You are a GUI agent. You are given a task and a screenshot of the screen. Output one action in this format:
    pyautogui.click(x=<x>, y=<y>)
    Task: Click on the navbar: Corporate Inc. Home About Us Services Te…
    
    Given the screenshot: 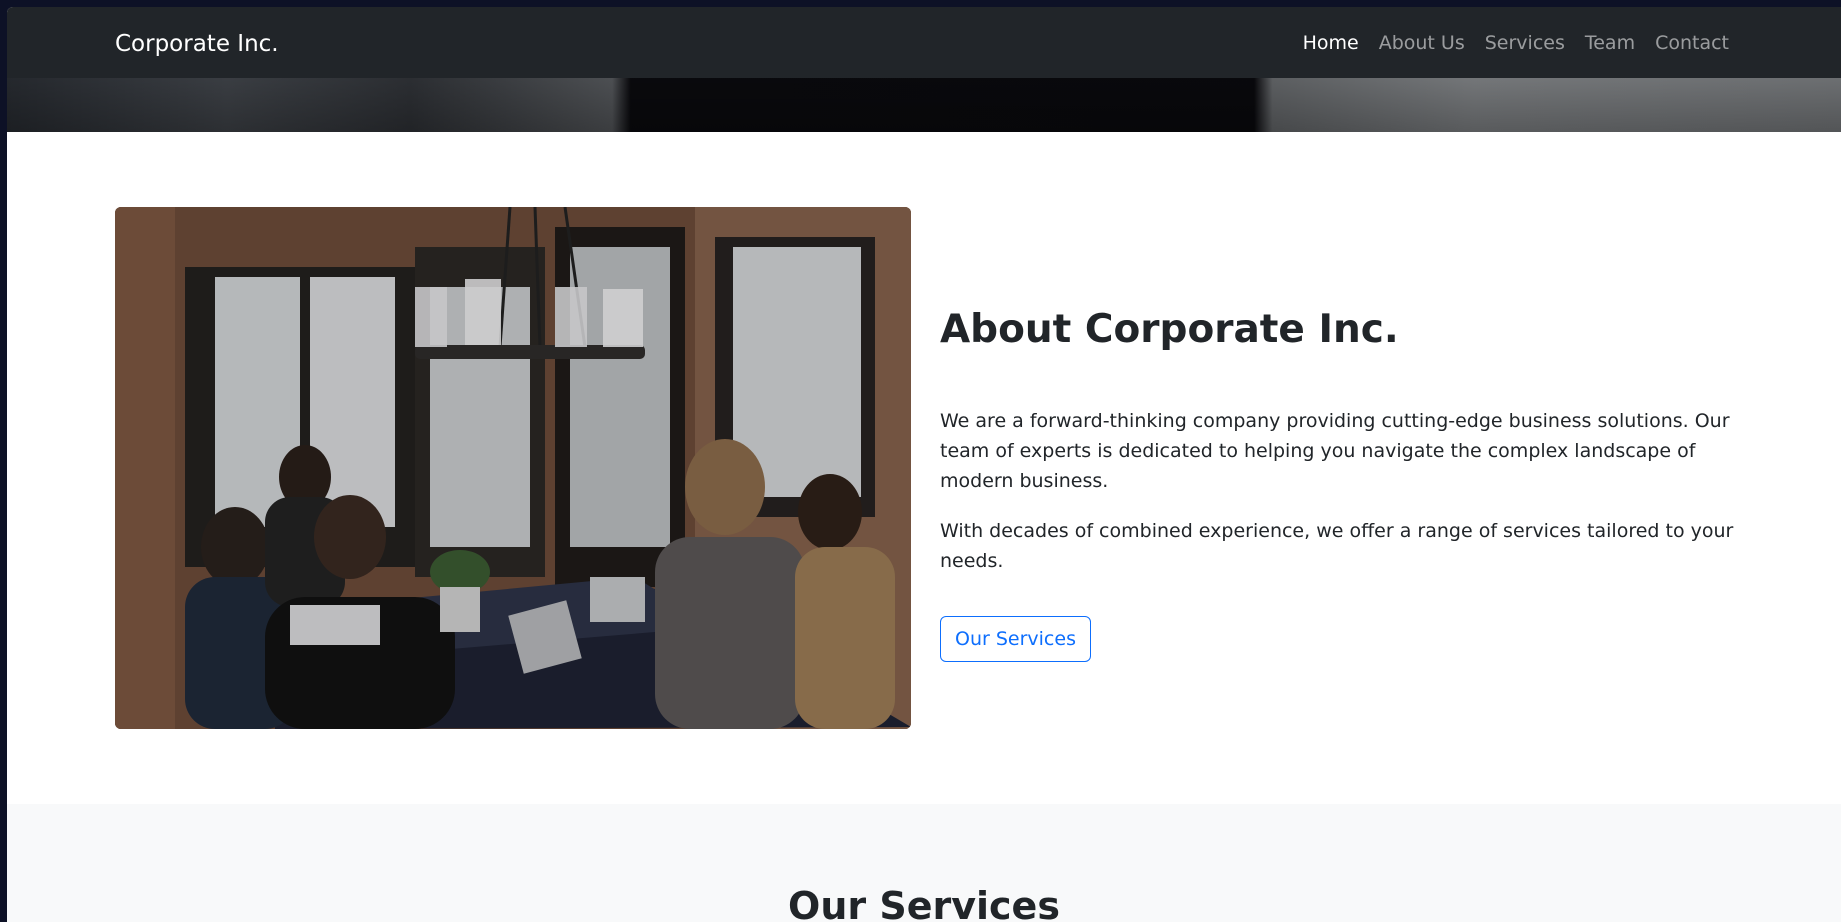 What is the action you would take?
    pyautogui.click(x=924, y=42)
    